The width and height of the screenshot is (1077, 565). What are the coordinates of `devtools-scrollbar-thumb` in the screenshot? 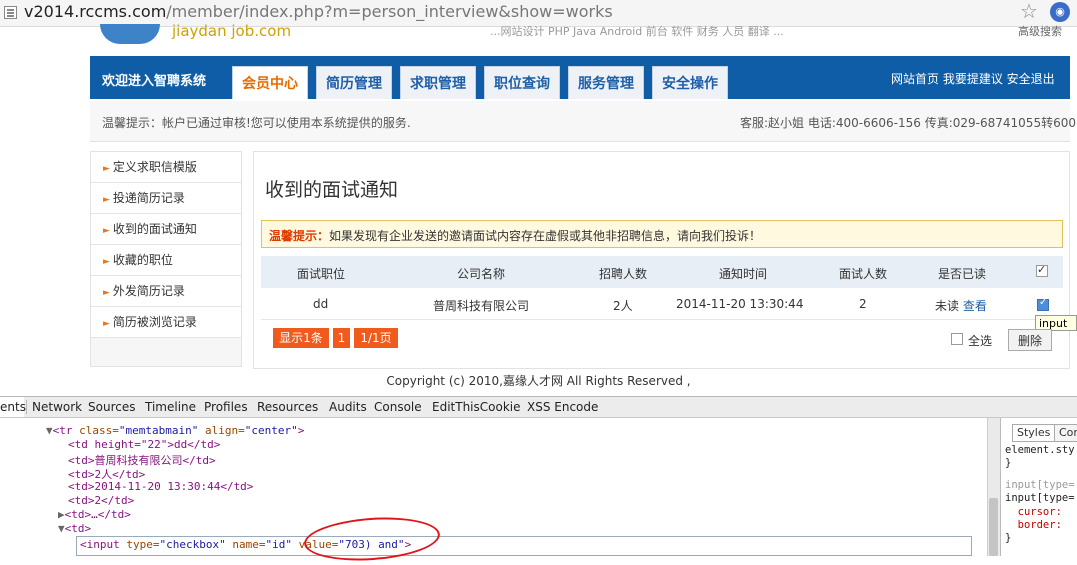 It's located at (993, 527).